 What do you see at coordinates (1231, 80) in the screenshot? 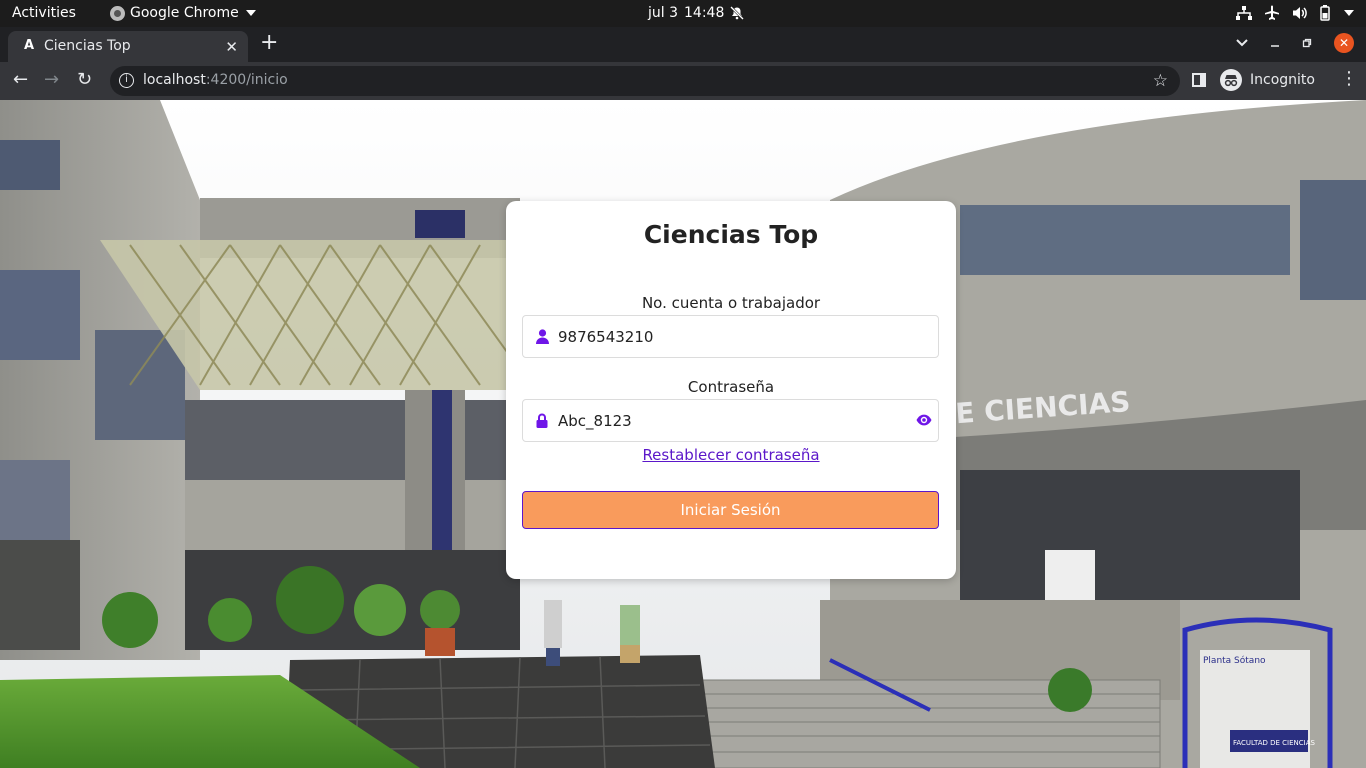
I see `incognito-icon` at bounding box center [1231, 80].